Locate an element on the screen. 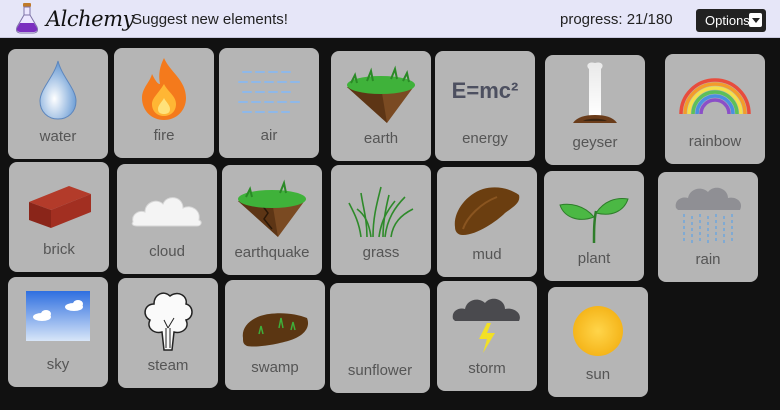  element-tile-earth: earth is located at coordinates (381, 106).